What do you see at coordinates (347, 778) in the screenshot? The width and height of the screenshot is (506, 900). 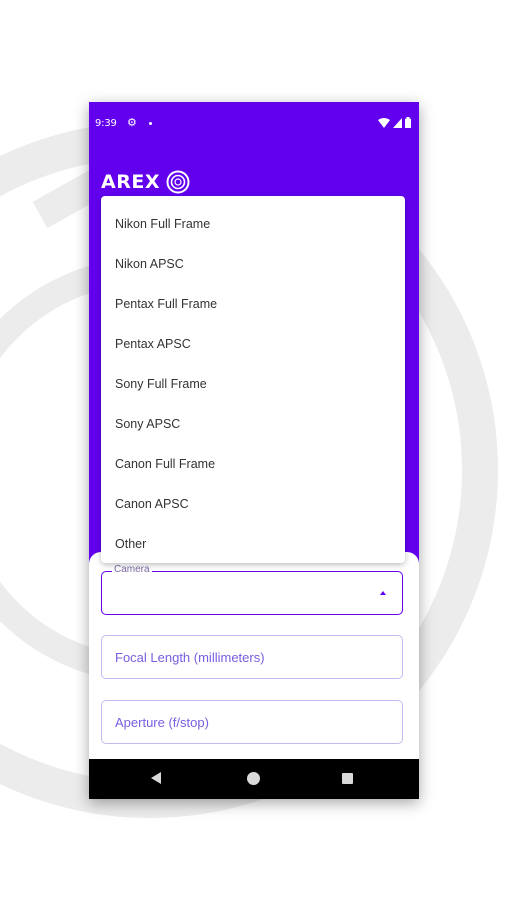 I see `recents-icon` at bounding box center [347, 778].